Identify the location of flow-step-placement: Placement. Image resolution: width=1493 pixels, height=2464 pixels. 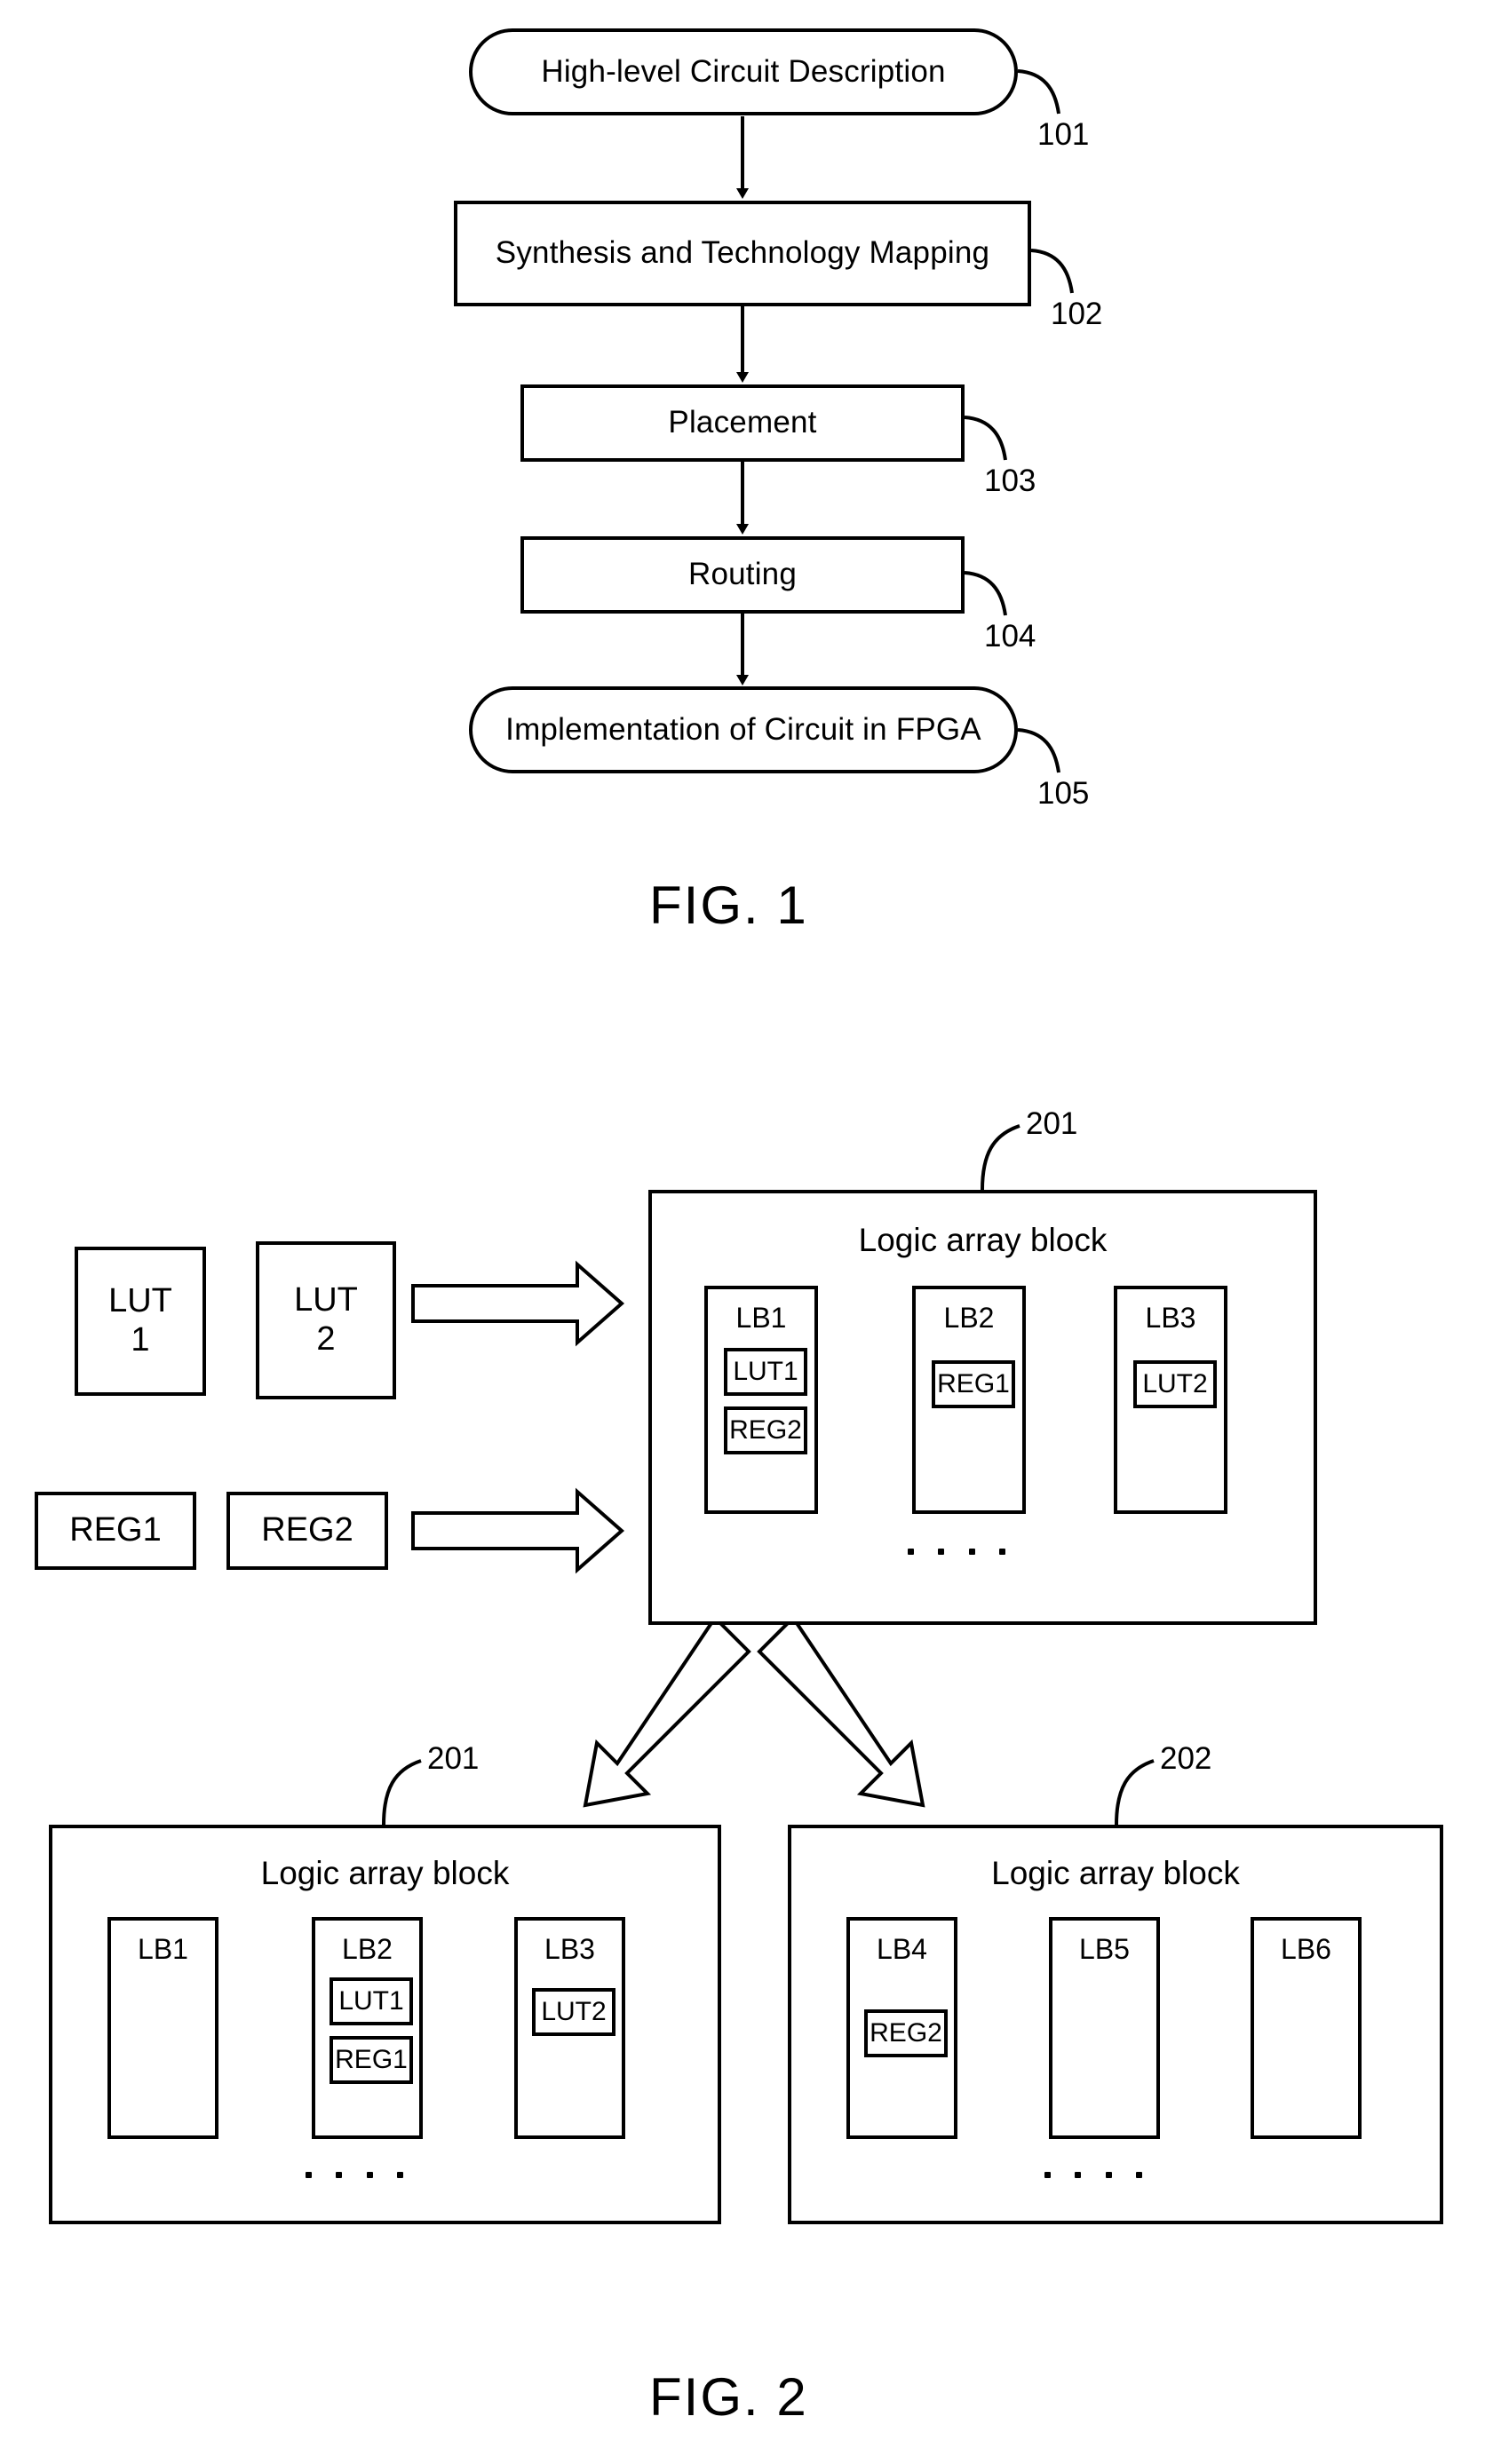
(742, 423).